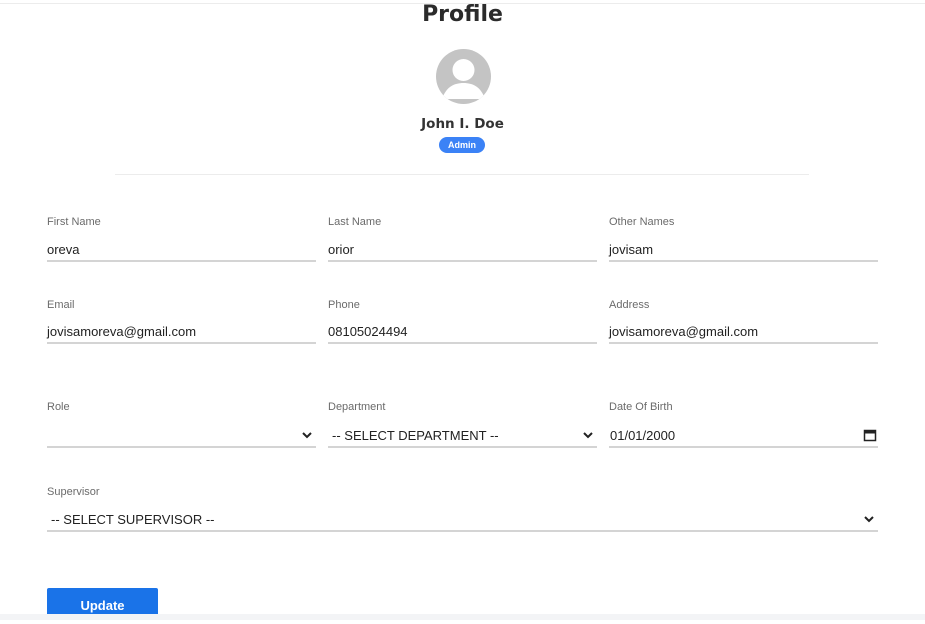 This screenshot has height=624, width=925. I want to click on role-badge: Admin, so click(462, 145).